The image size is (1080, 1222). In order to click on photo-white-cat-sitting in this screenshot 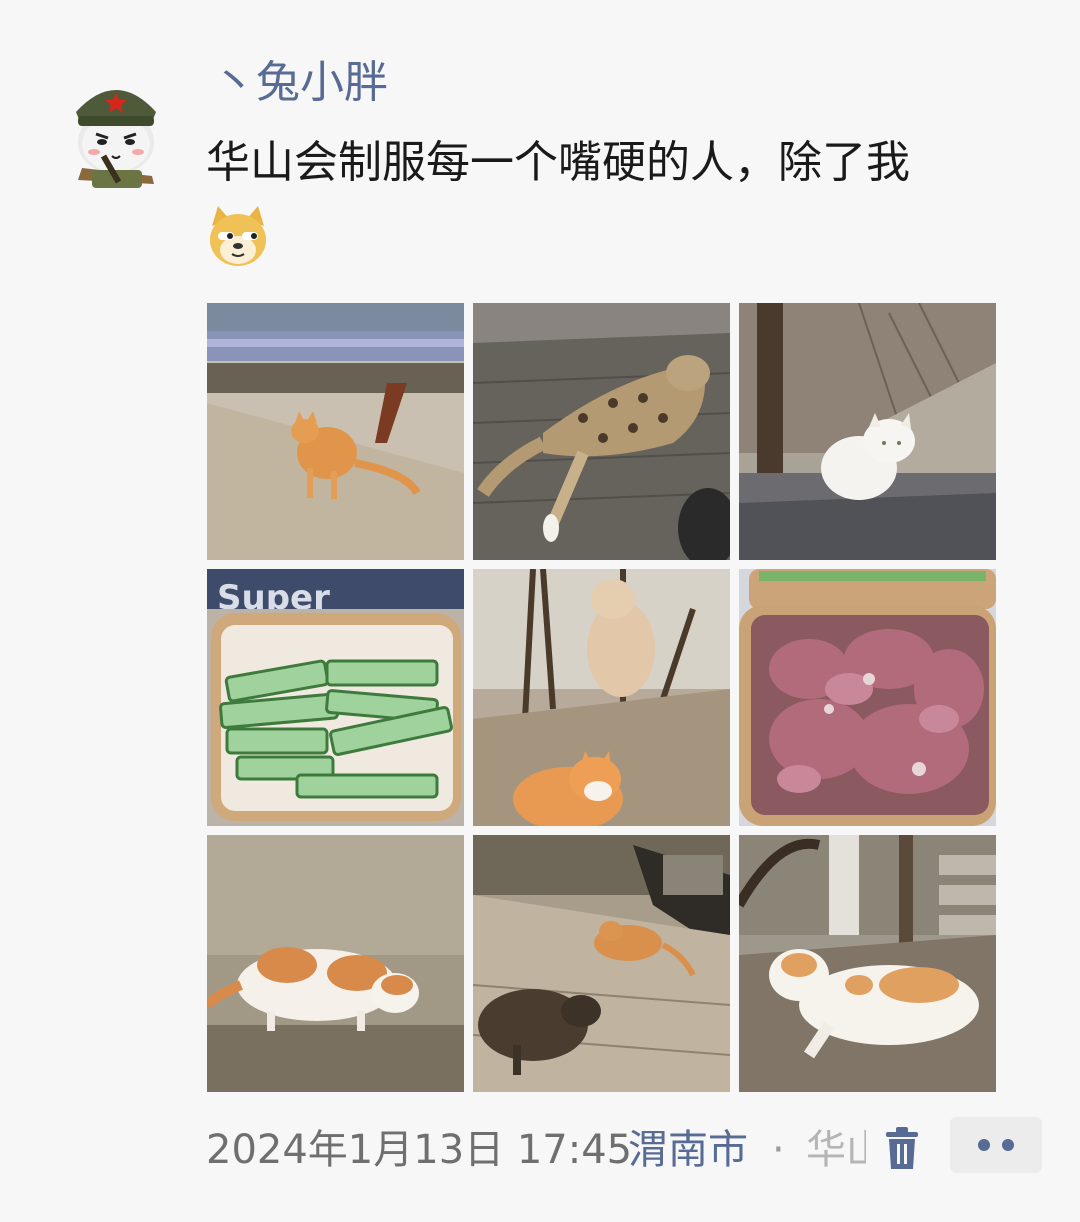, I will do `click(867, 431)`.